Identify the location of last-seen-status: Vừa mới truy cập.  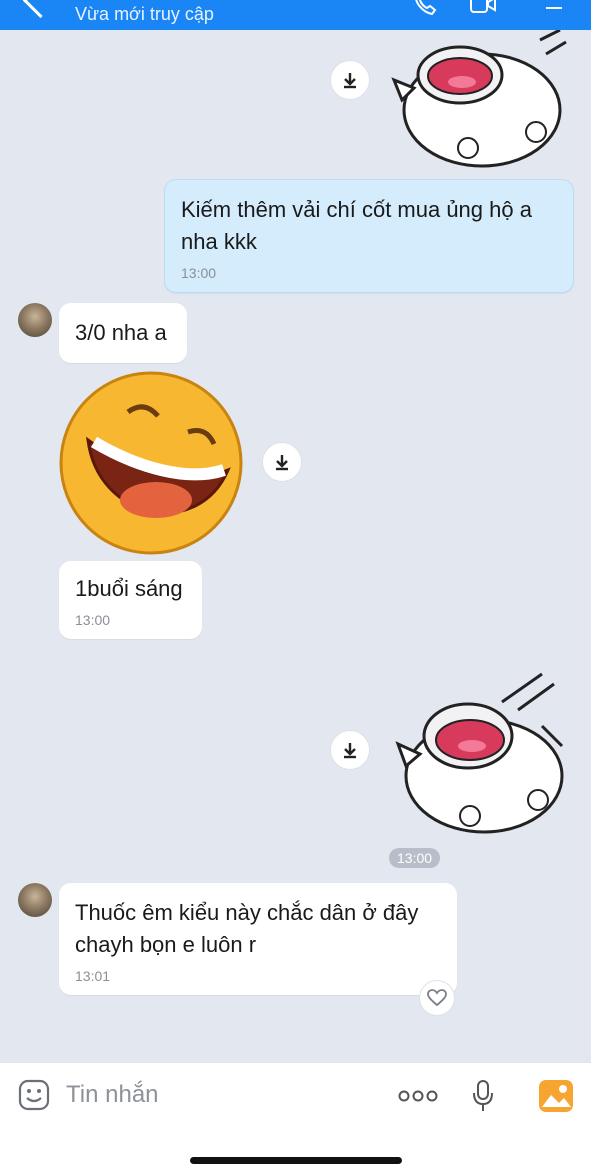
(144, 14).